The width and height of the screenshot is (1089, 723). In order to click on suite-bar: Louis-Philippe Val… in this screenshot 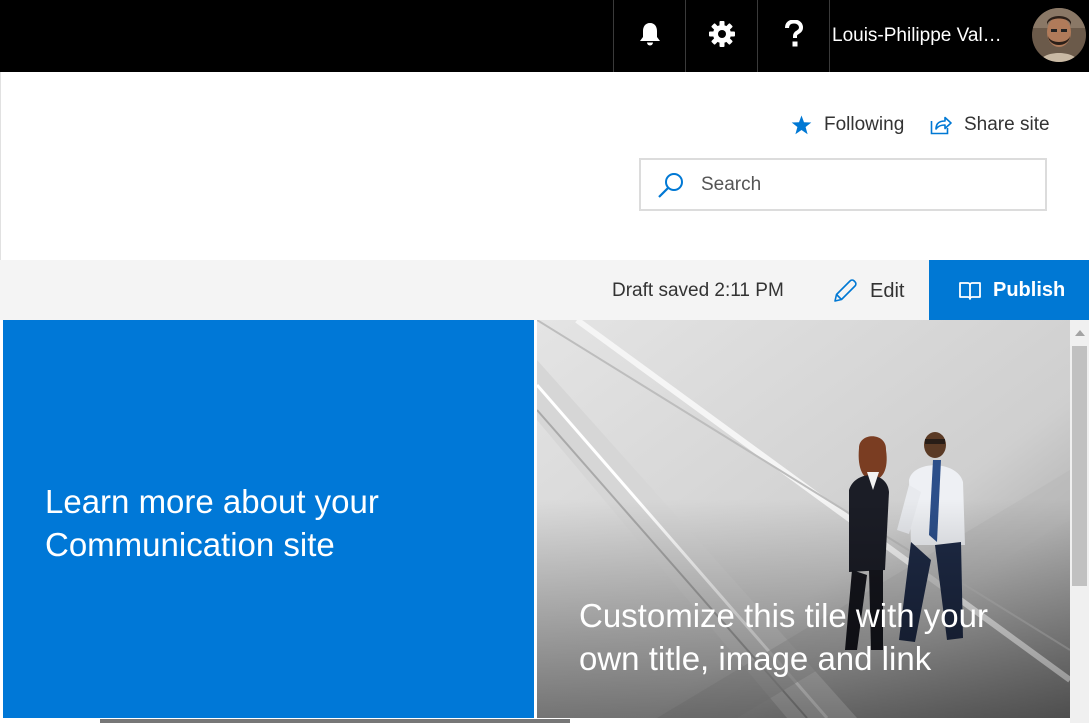, I will do `click(544, 36)`.